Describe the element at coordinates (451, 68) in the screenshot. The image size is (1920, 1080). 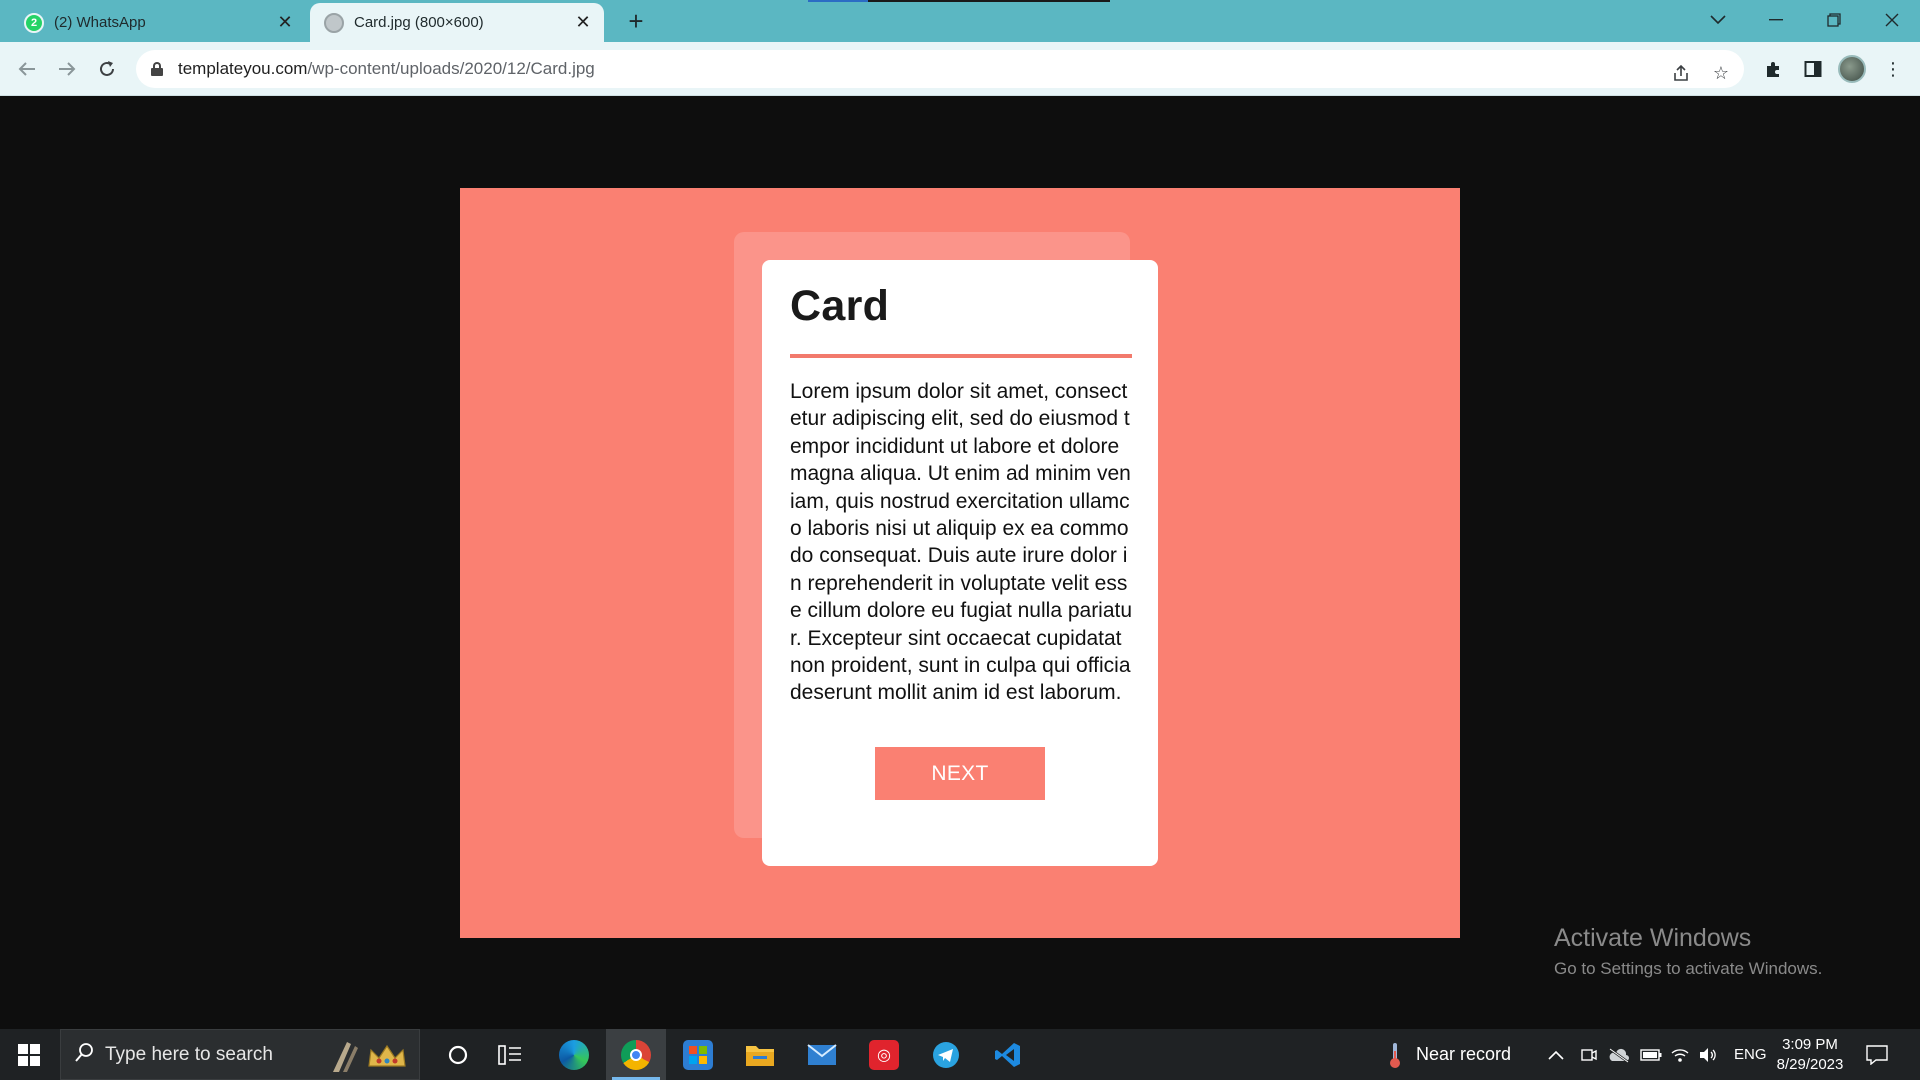
I see `url-path: /wp-content/uploads/2020/12/Card.jpg` at that location.